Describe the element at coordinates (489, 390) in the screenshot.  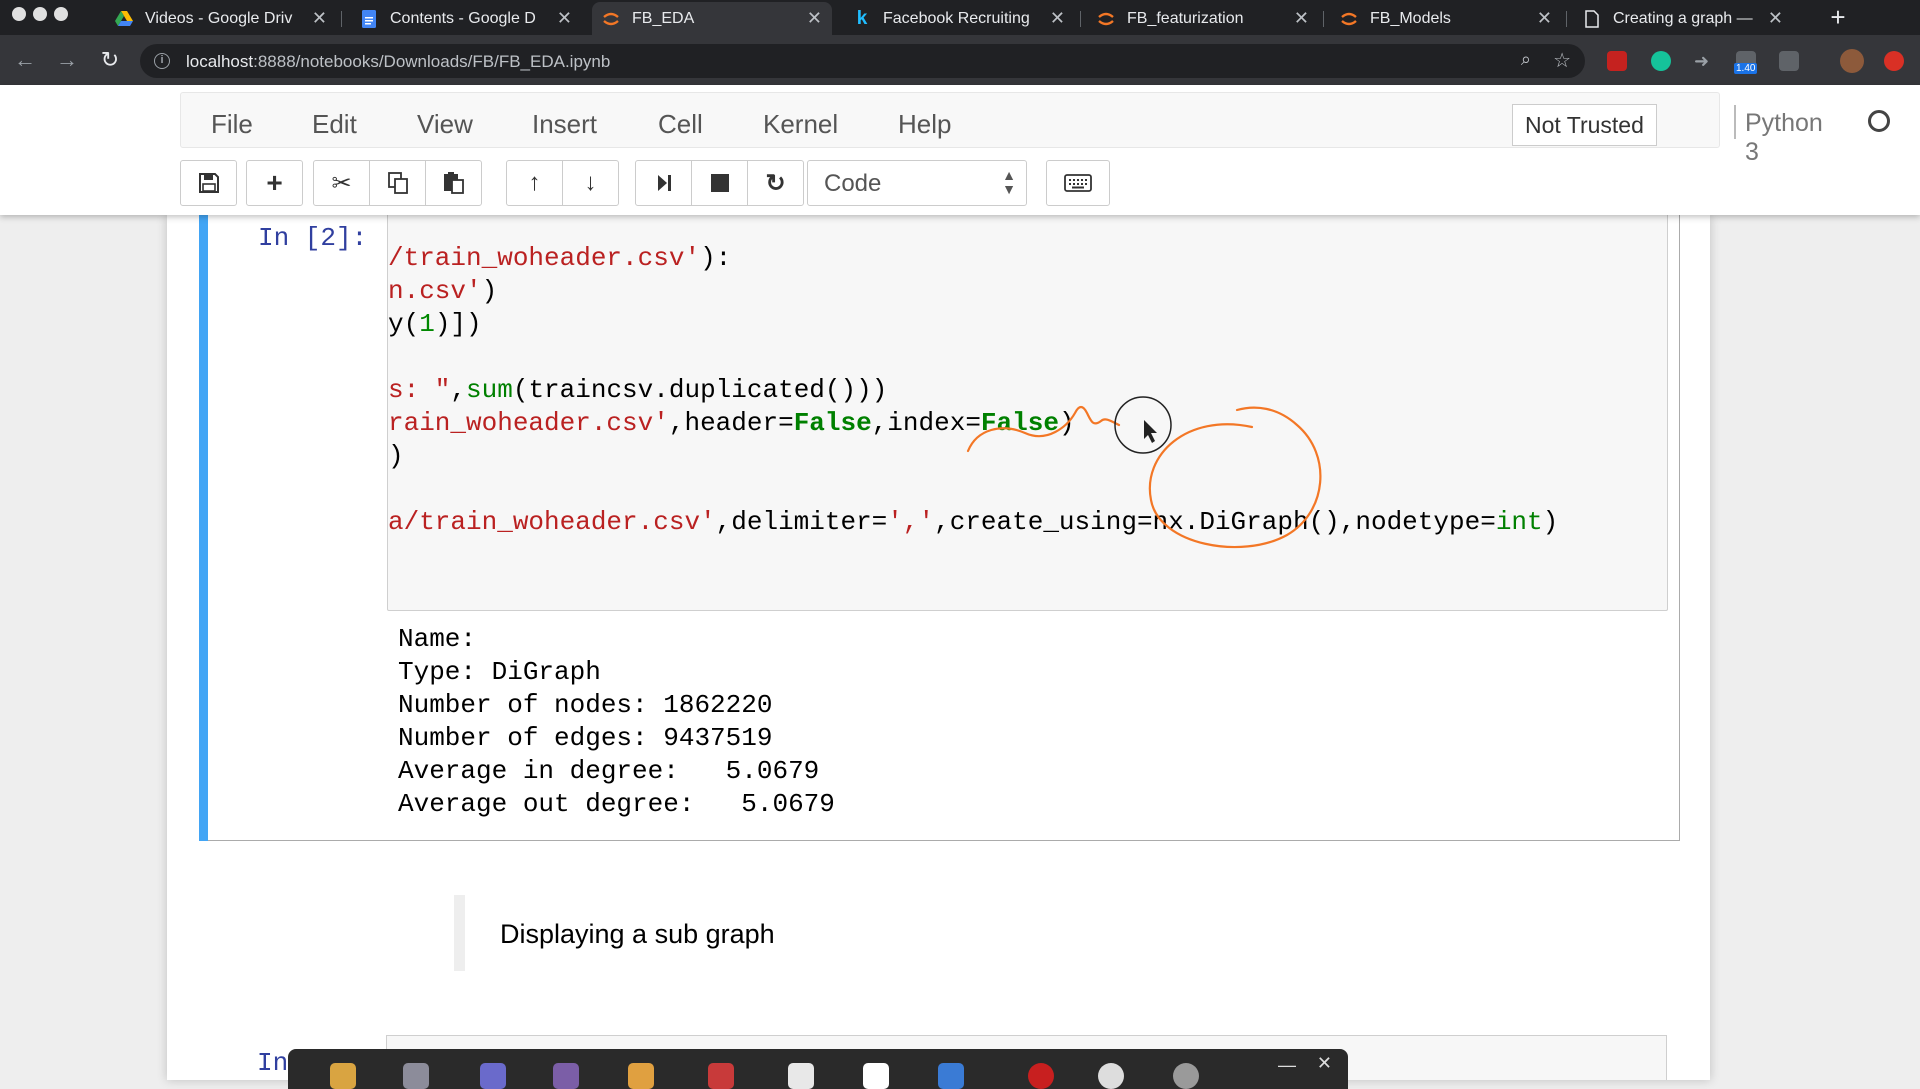
I see `code-token: sum` at that location.